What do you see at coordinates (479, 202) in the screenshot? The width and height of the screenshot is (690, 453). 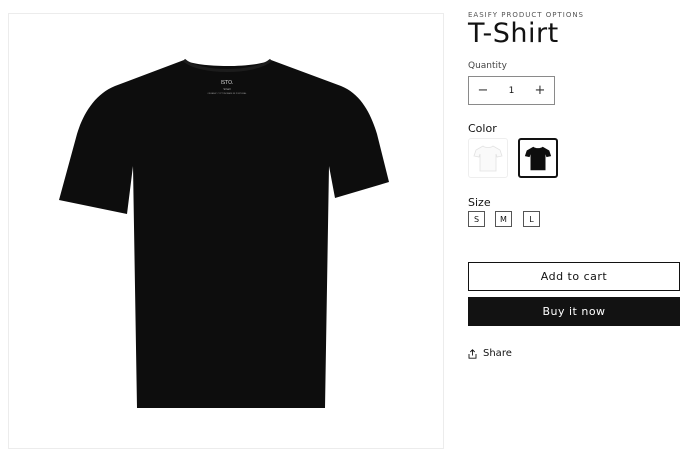 I see `size-label: Size` at bounding box center [479, 202].